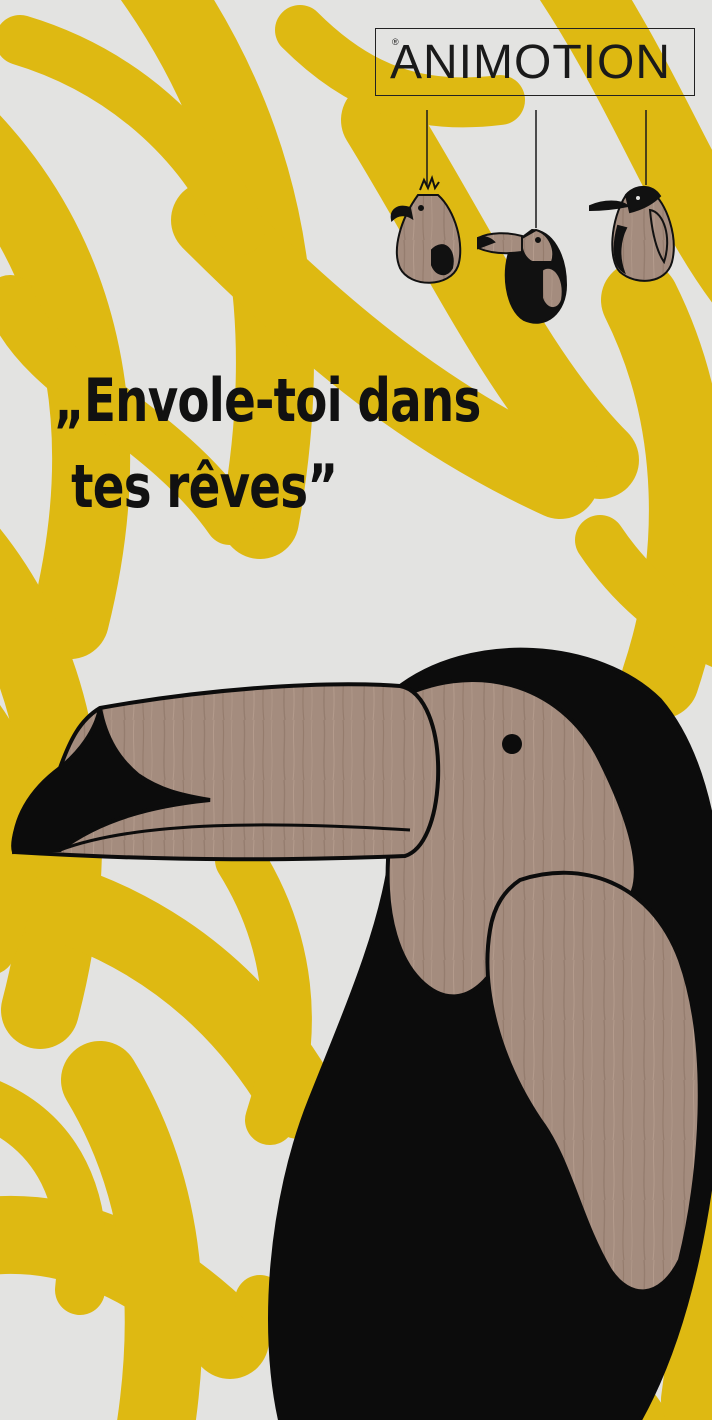 This screenshot has width=712, height=1420. I want to click on headline: „Envole-toi dans tes rêves”, so click(272, 444).